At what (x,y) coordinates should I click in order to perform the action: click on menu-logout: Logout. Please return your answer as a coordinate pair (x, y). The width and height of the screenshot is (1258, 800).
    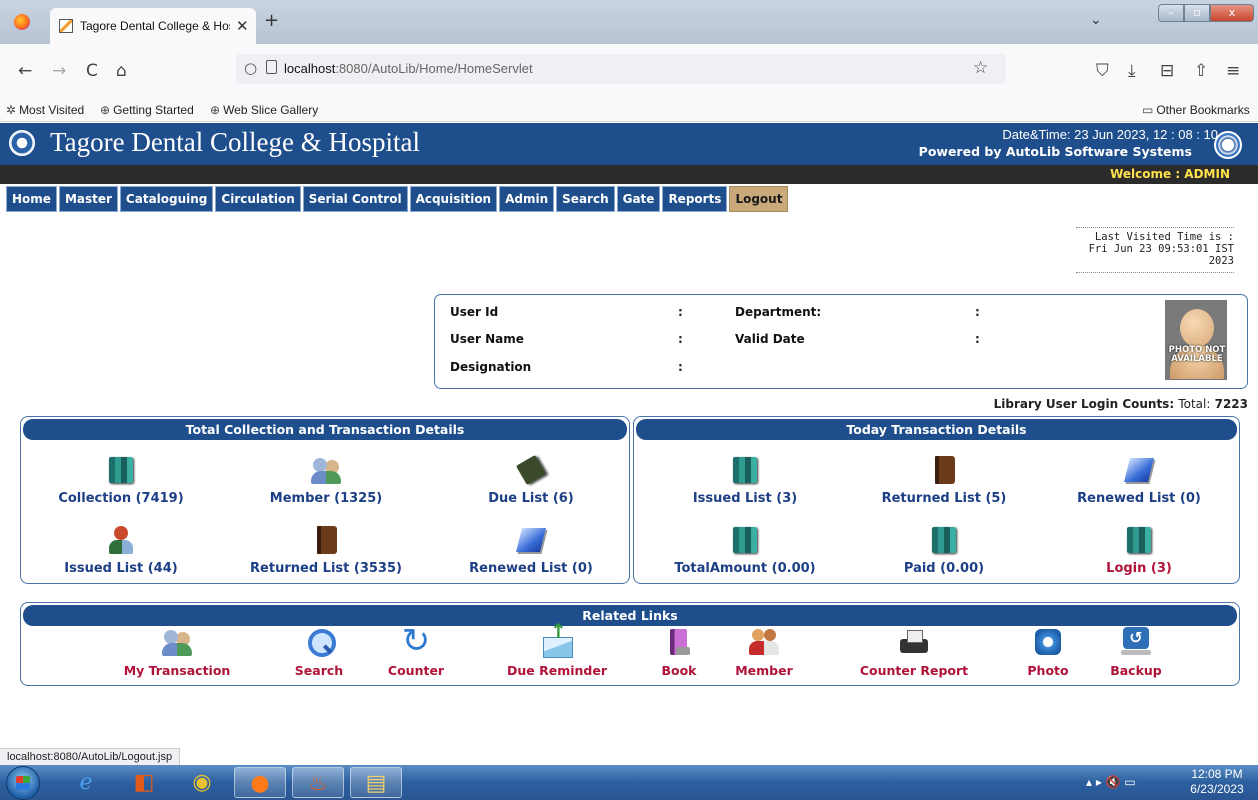
    Looking at the image, I should click on (759, 199).